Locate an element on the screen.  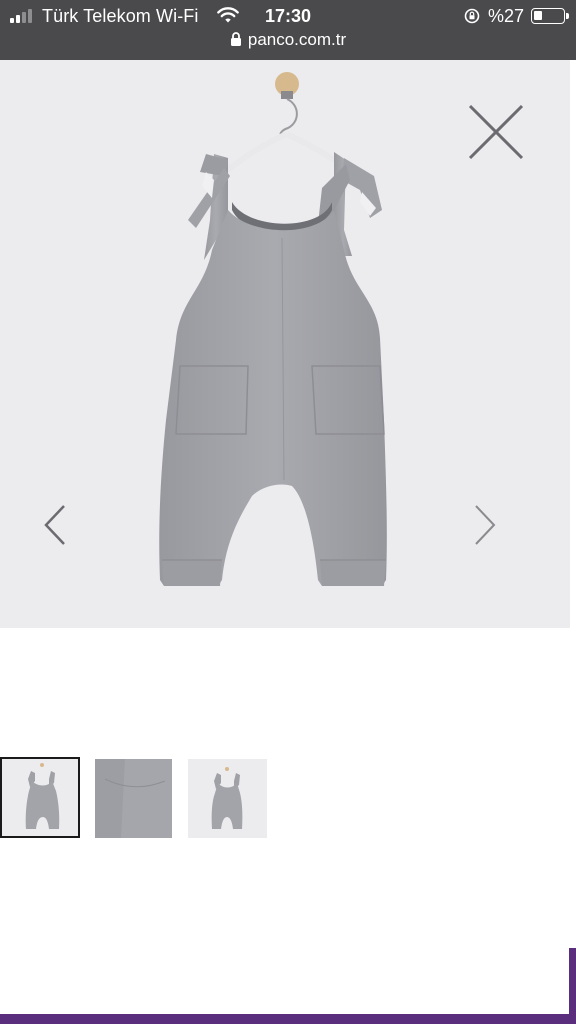
padlock-icon is located at coordinates (235, 39).